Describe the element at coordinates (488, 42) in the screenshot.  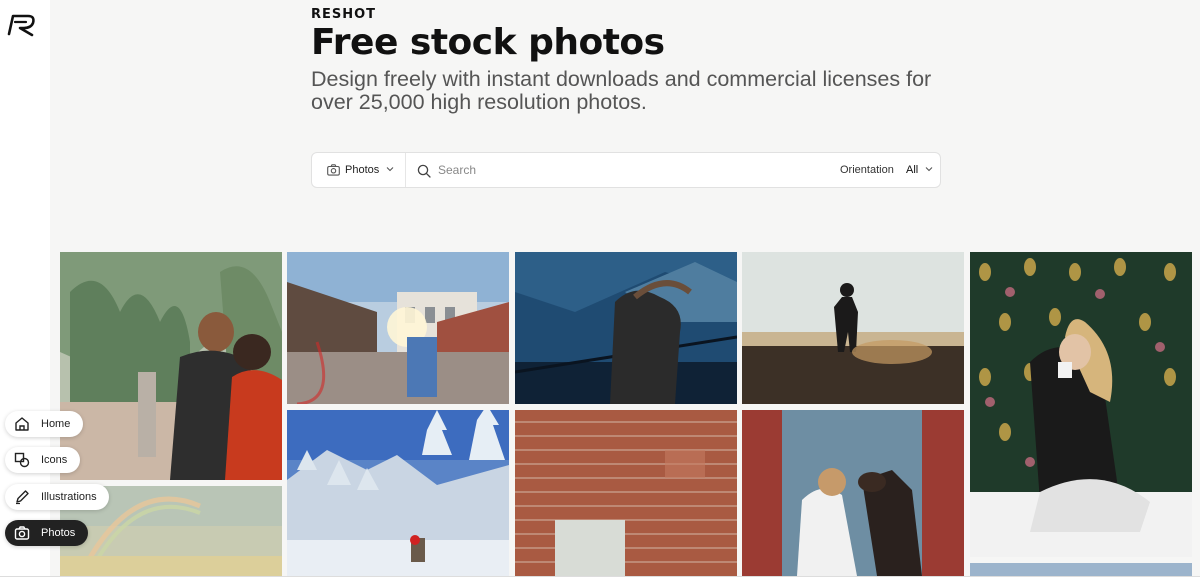
I see `page-title: Free stock photos` at that location.